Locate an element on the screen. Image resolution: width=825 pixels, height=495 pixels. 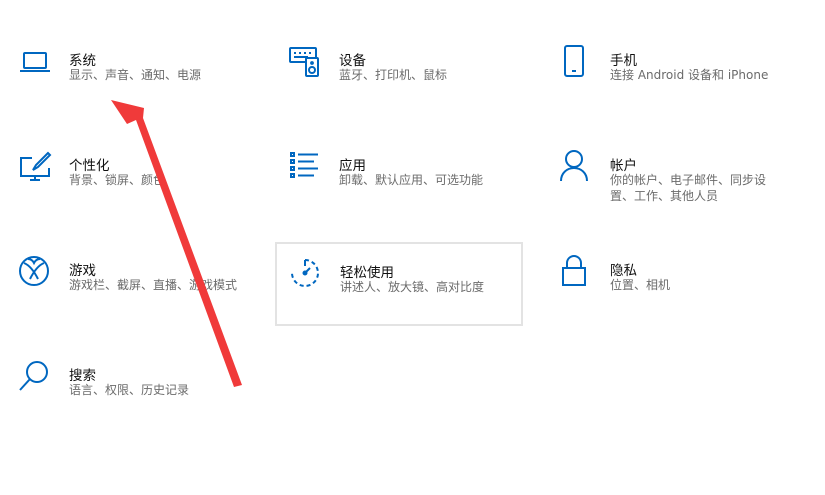
tile-title: 轻松使用 is located at coordinates (367, 273).